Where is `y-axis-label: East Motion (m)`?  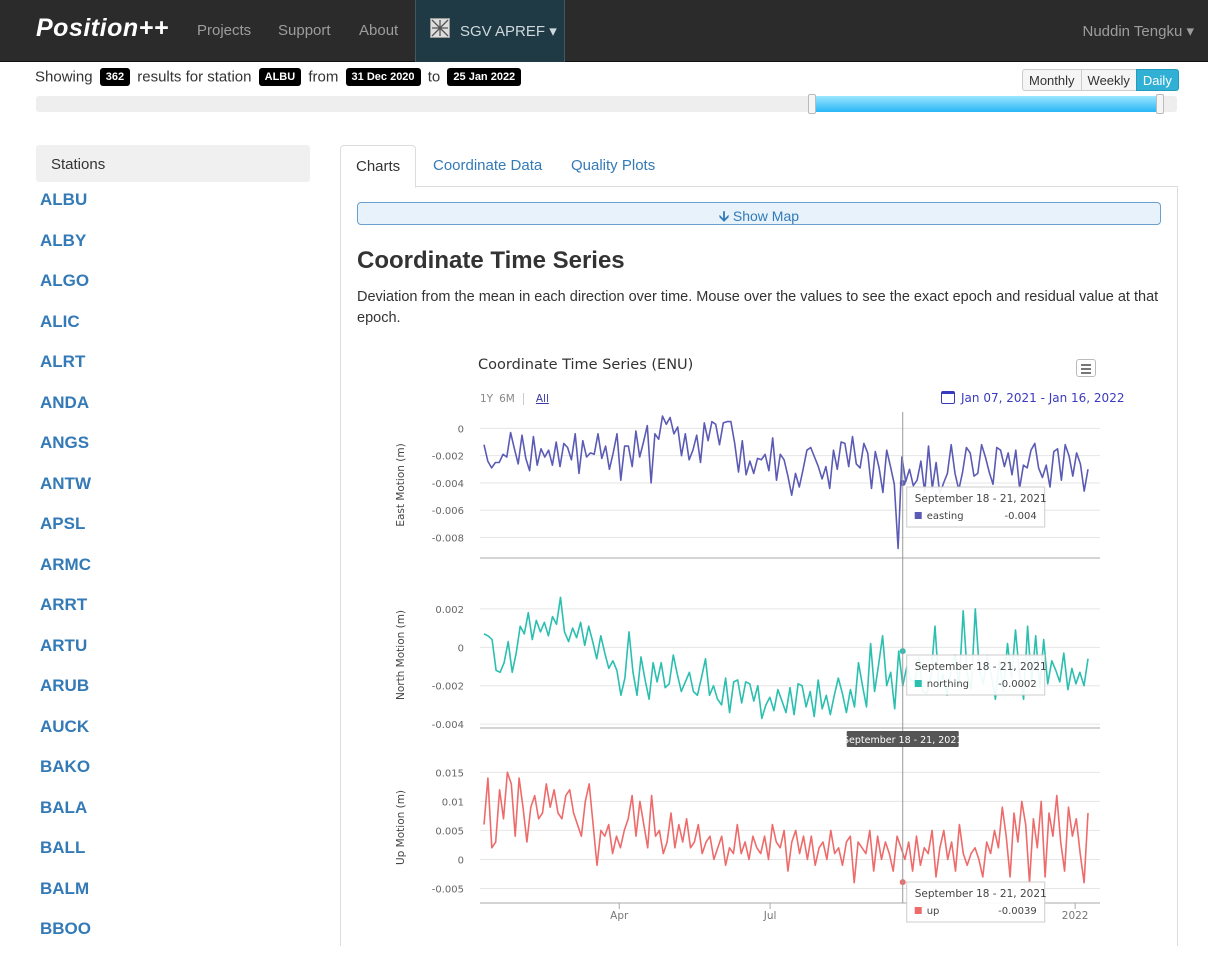 y-axis-label: East Motion (m) is located at coordinates (401, 484).